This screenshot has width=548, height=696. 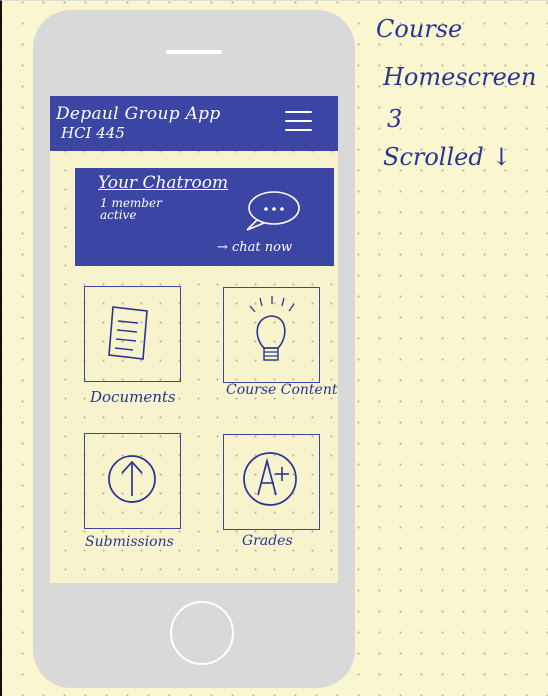 What do you see at coordinates (447, 157) in the screenshot?
I see `note-line-4: Scrolled ↓` at bounding box center [447, 157].